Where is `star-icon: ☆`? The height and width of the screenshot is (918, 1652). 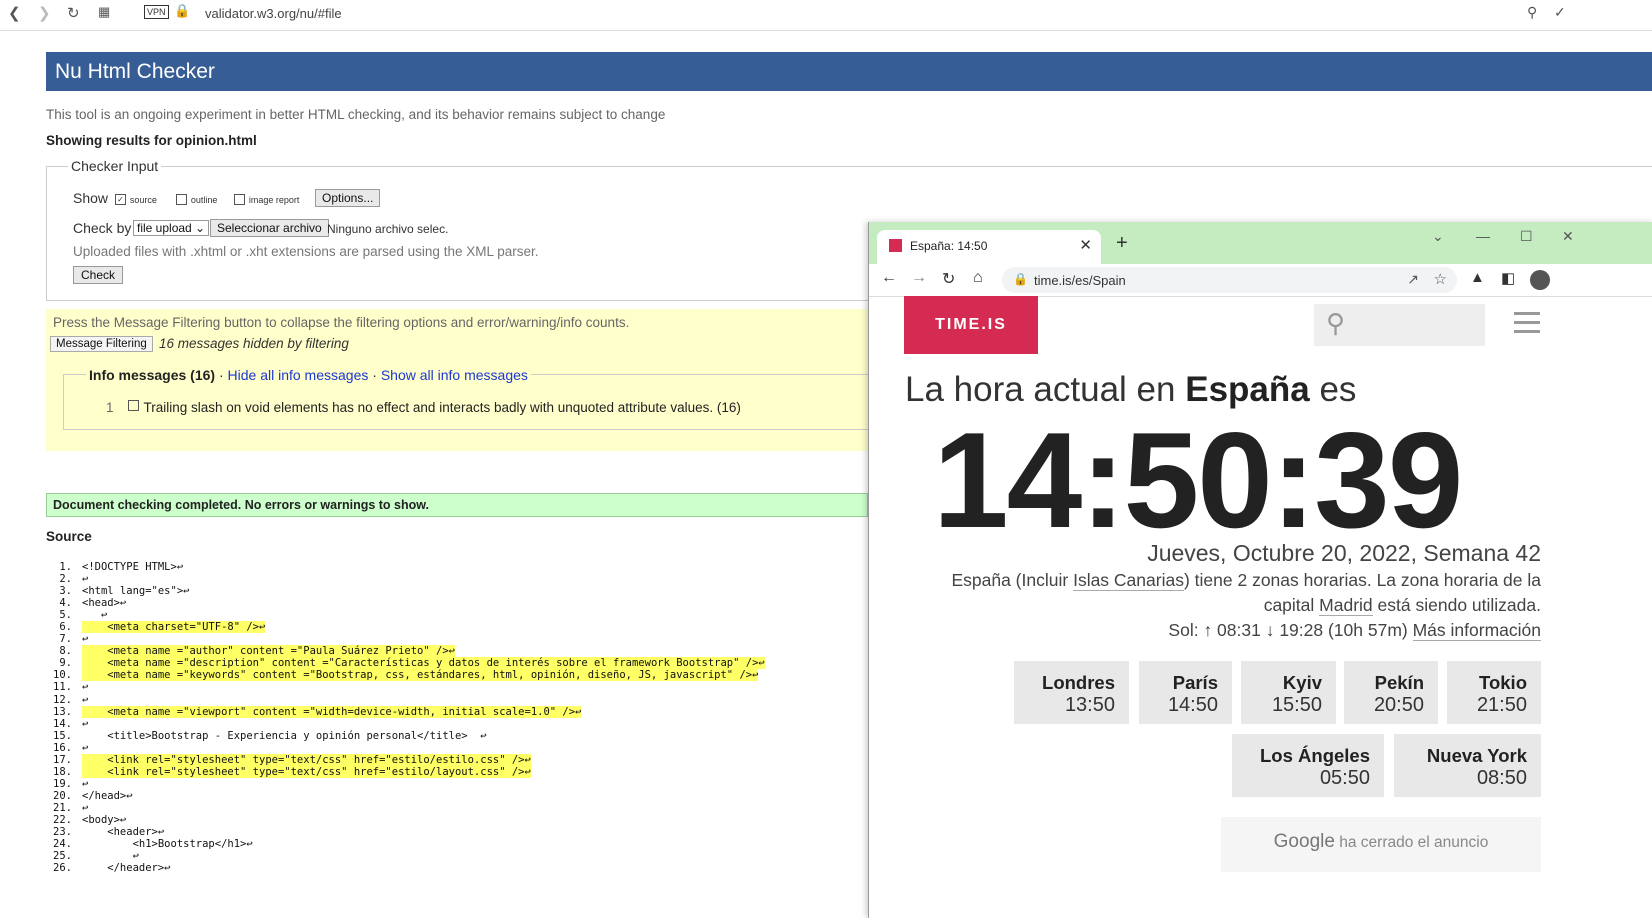
star-icon: ☆ is located at coordinates (1440, 279).